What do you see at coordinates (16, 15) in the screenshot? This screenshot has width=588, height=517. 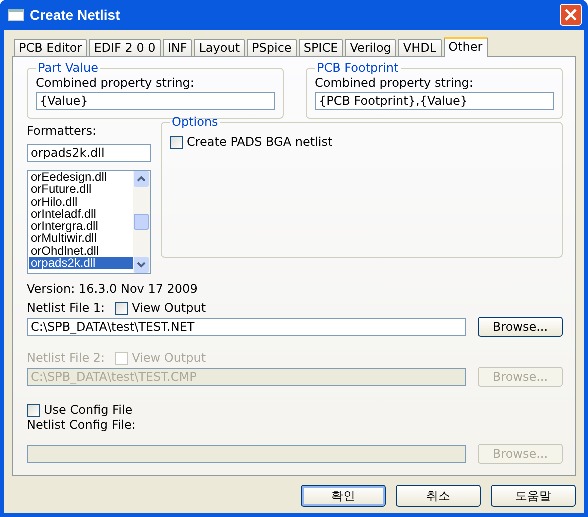 I see `window-icon` at bounding box center [16, 15].